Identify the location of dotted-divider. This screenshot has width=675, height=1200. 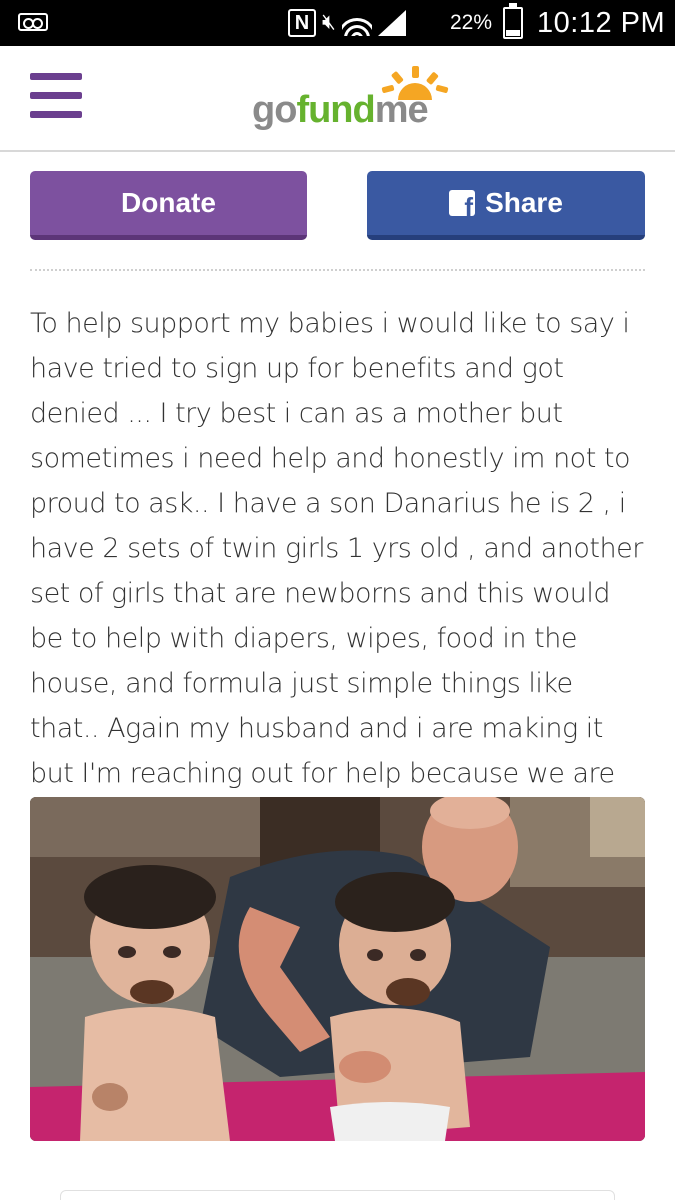
(337, 270).